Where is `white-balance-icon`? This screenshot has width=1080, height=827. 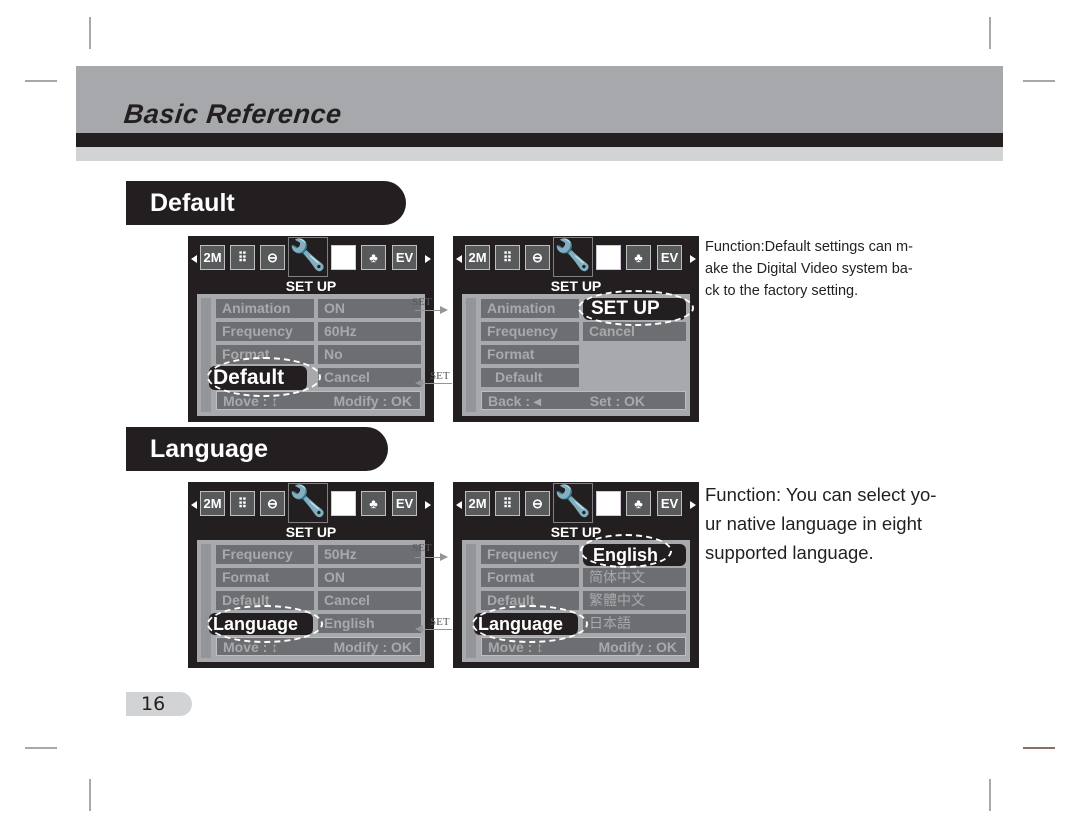 white-balance-icon is located at coordinates (343, 257).